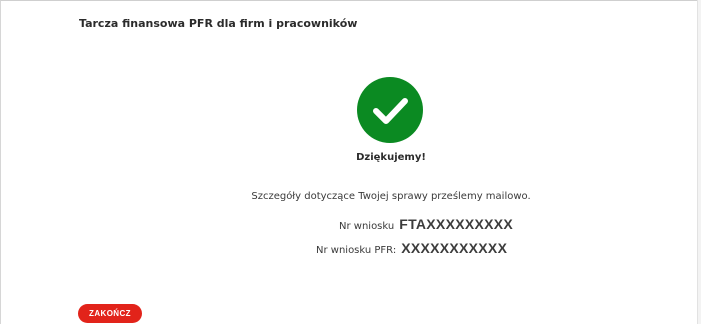 This screenshot has width=701, height=324. Describe the element at coordinates (391, 157) in the screenshot. I see `thanks-heading: Dziękujemy!` at that location.